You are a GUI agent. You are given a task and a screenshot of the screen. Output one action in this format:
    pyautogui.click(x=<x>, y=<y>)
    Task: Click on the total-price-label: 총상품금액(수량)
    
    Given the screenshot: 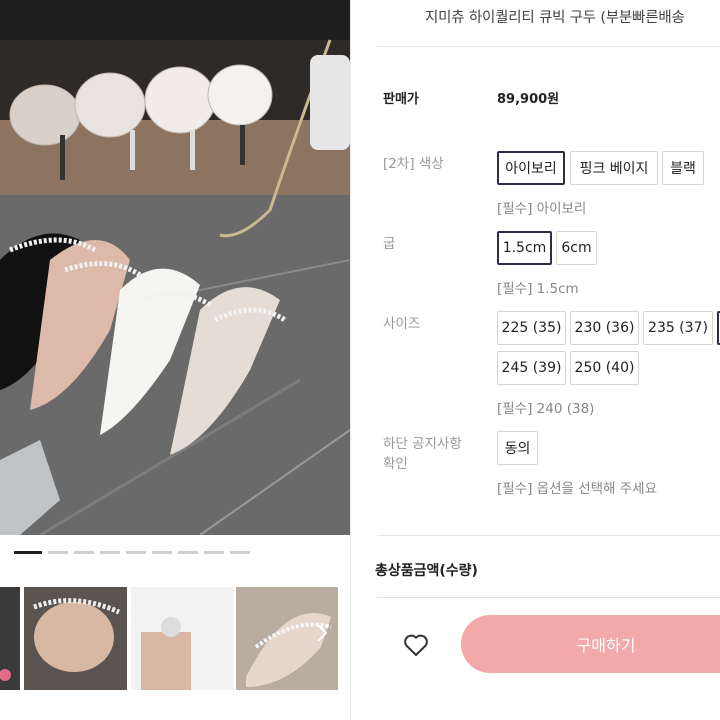 What is the action you would take?
    pyautogui.click(x=426, y=571)
    